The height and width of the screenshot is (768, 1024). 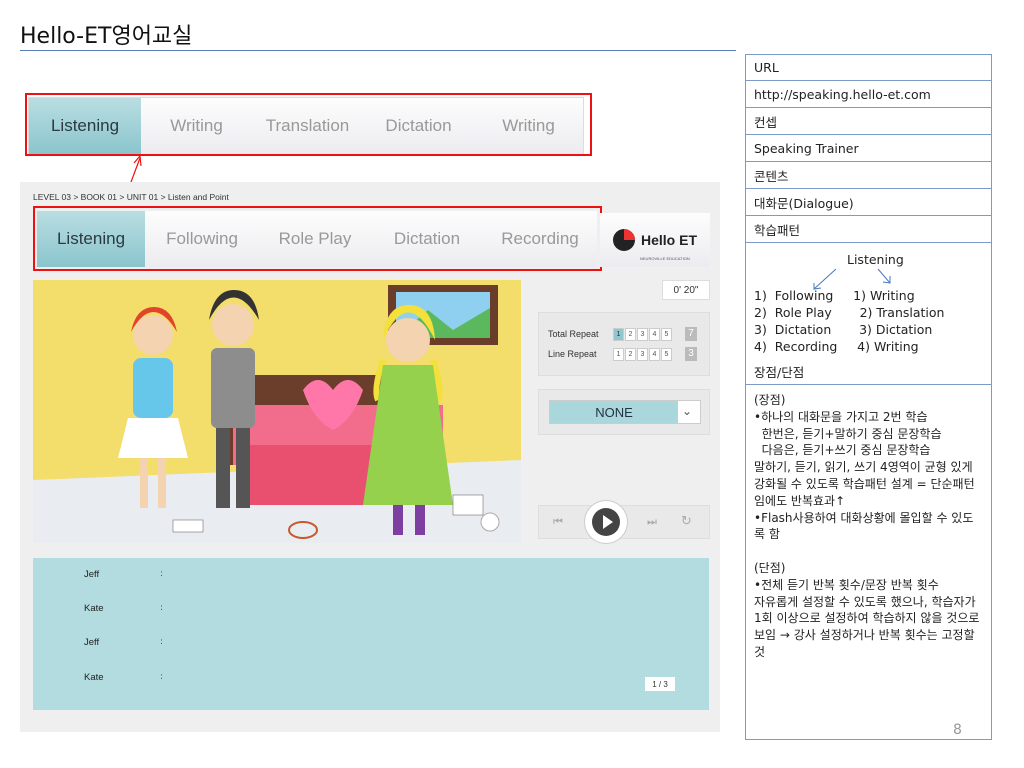 What do you see at coordinates (654, 354) in the screenshot?
I see `line-repeat-option-4: 4` at bounding box center [654, 354].